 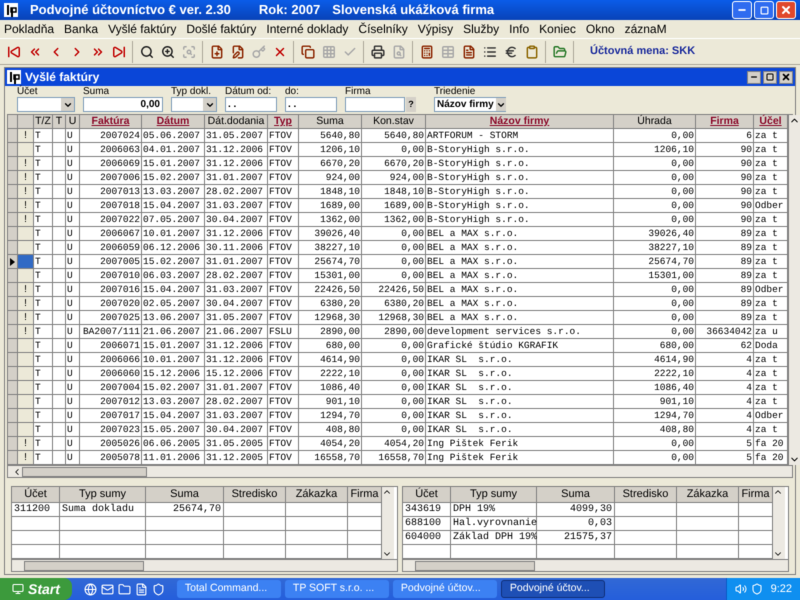 I want to click on restore-icon, so click(x=764, y=10).